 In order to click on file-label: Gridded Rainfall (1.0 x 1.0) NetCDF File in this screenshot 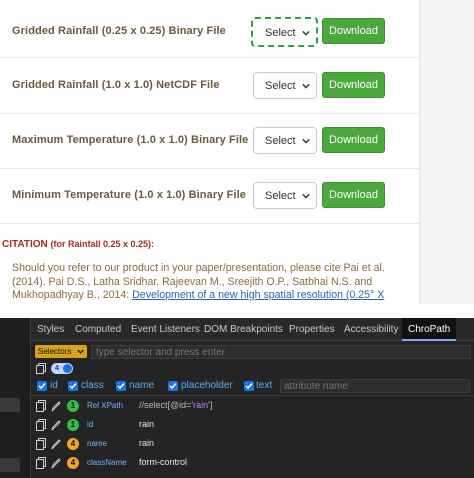, I will do `click(116, 85)`.